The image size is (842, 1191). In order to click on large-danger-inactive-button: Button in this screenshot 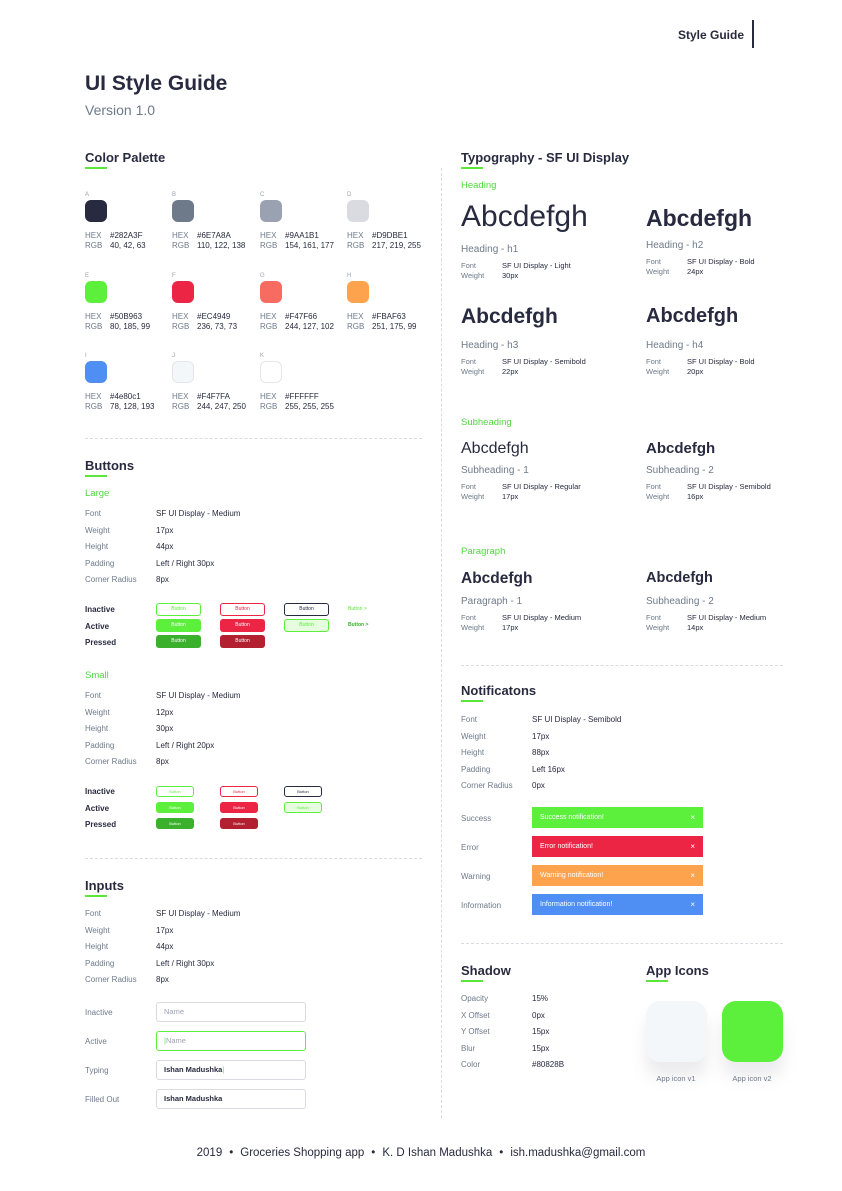, I will do `click(242, 609)`.